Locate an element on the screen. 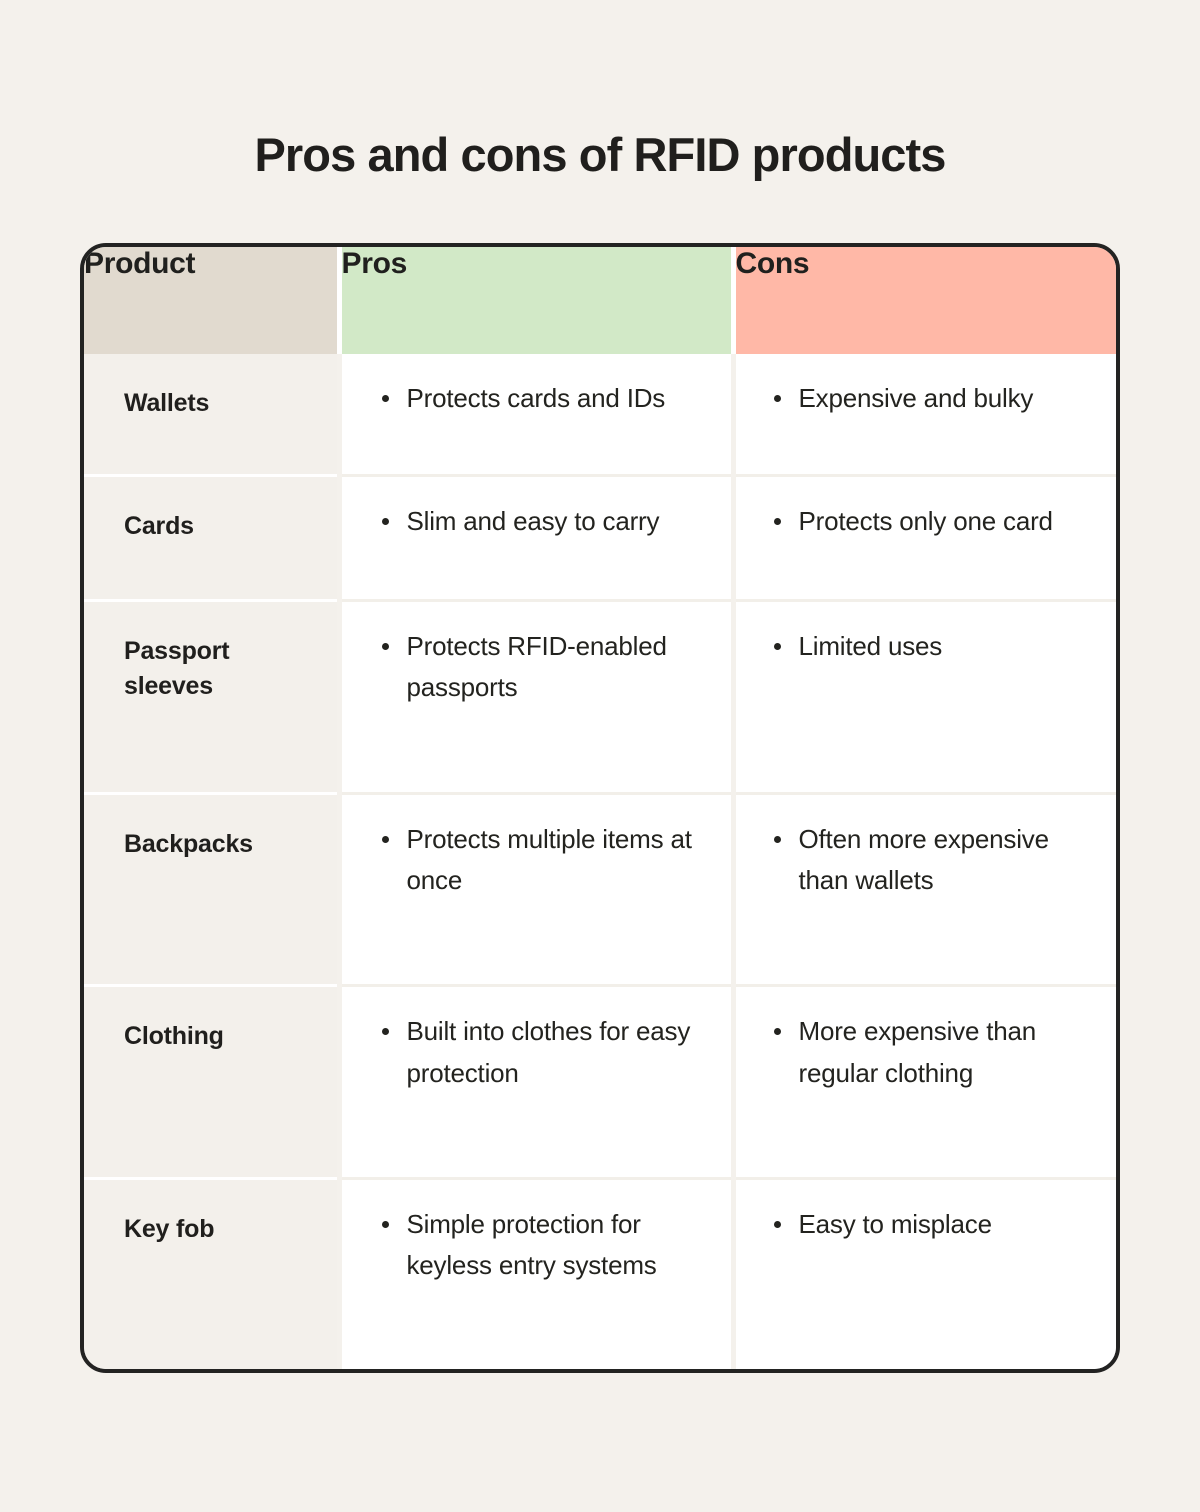 Image resolution: width=1200 pixels, height=1512 pixels. header-row: Product Pros Cons is located at coordinates (600, 300).